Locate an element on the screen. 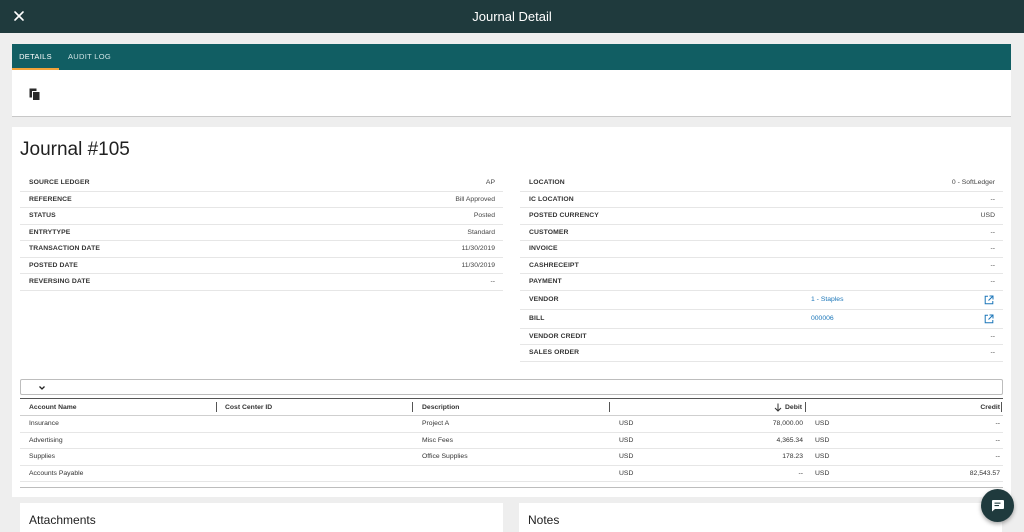  attachments-card: Attachments is located at coordinates (261, 517).